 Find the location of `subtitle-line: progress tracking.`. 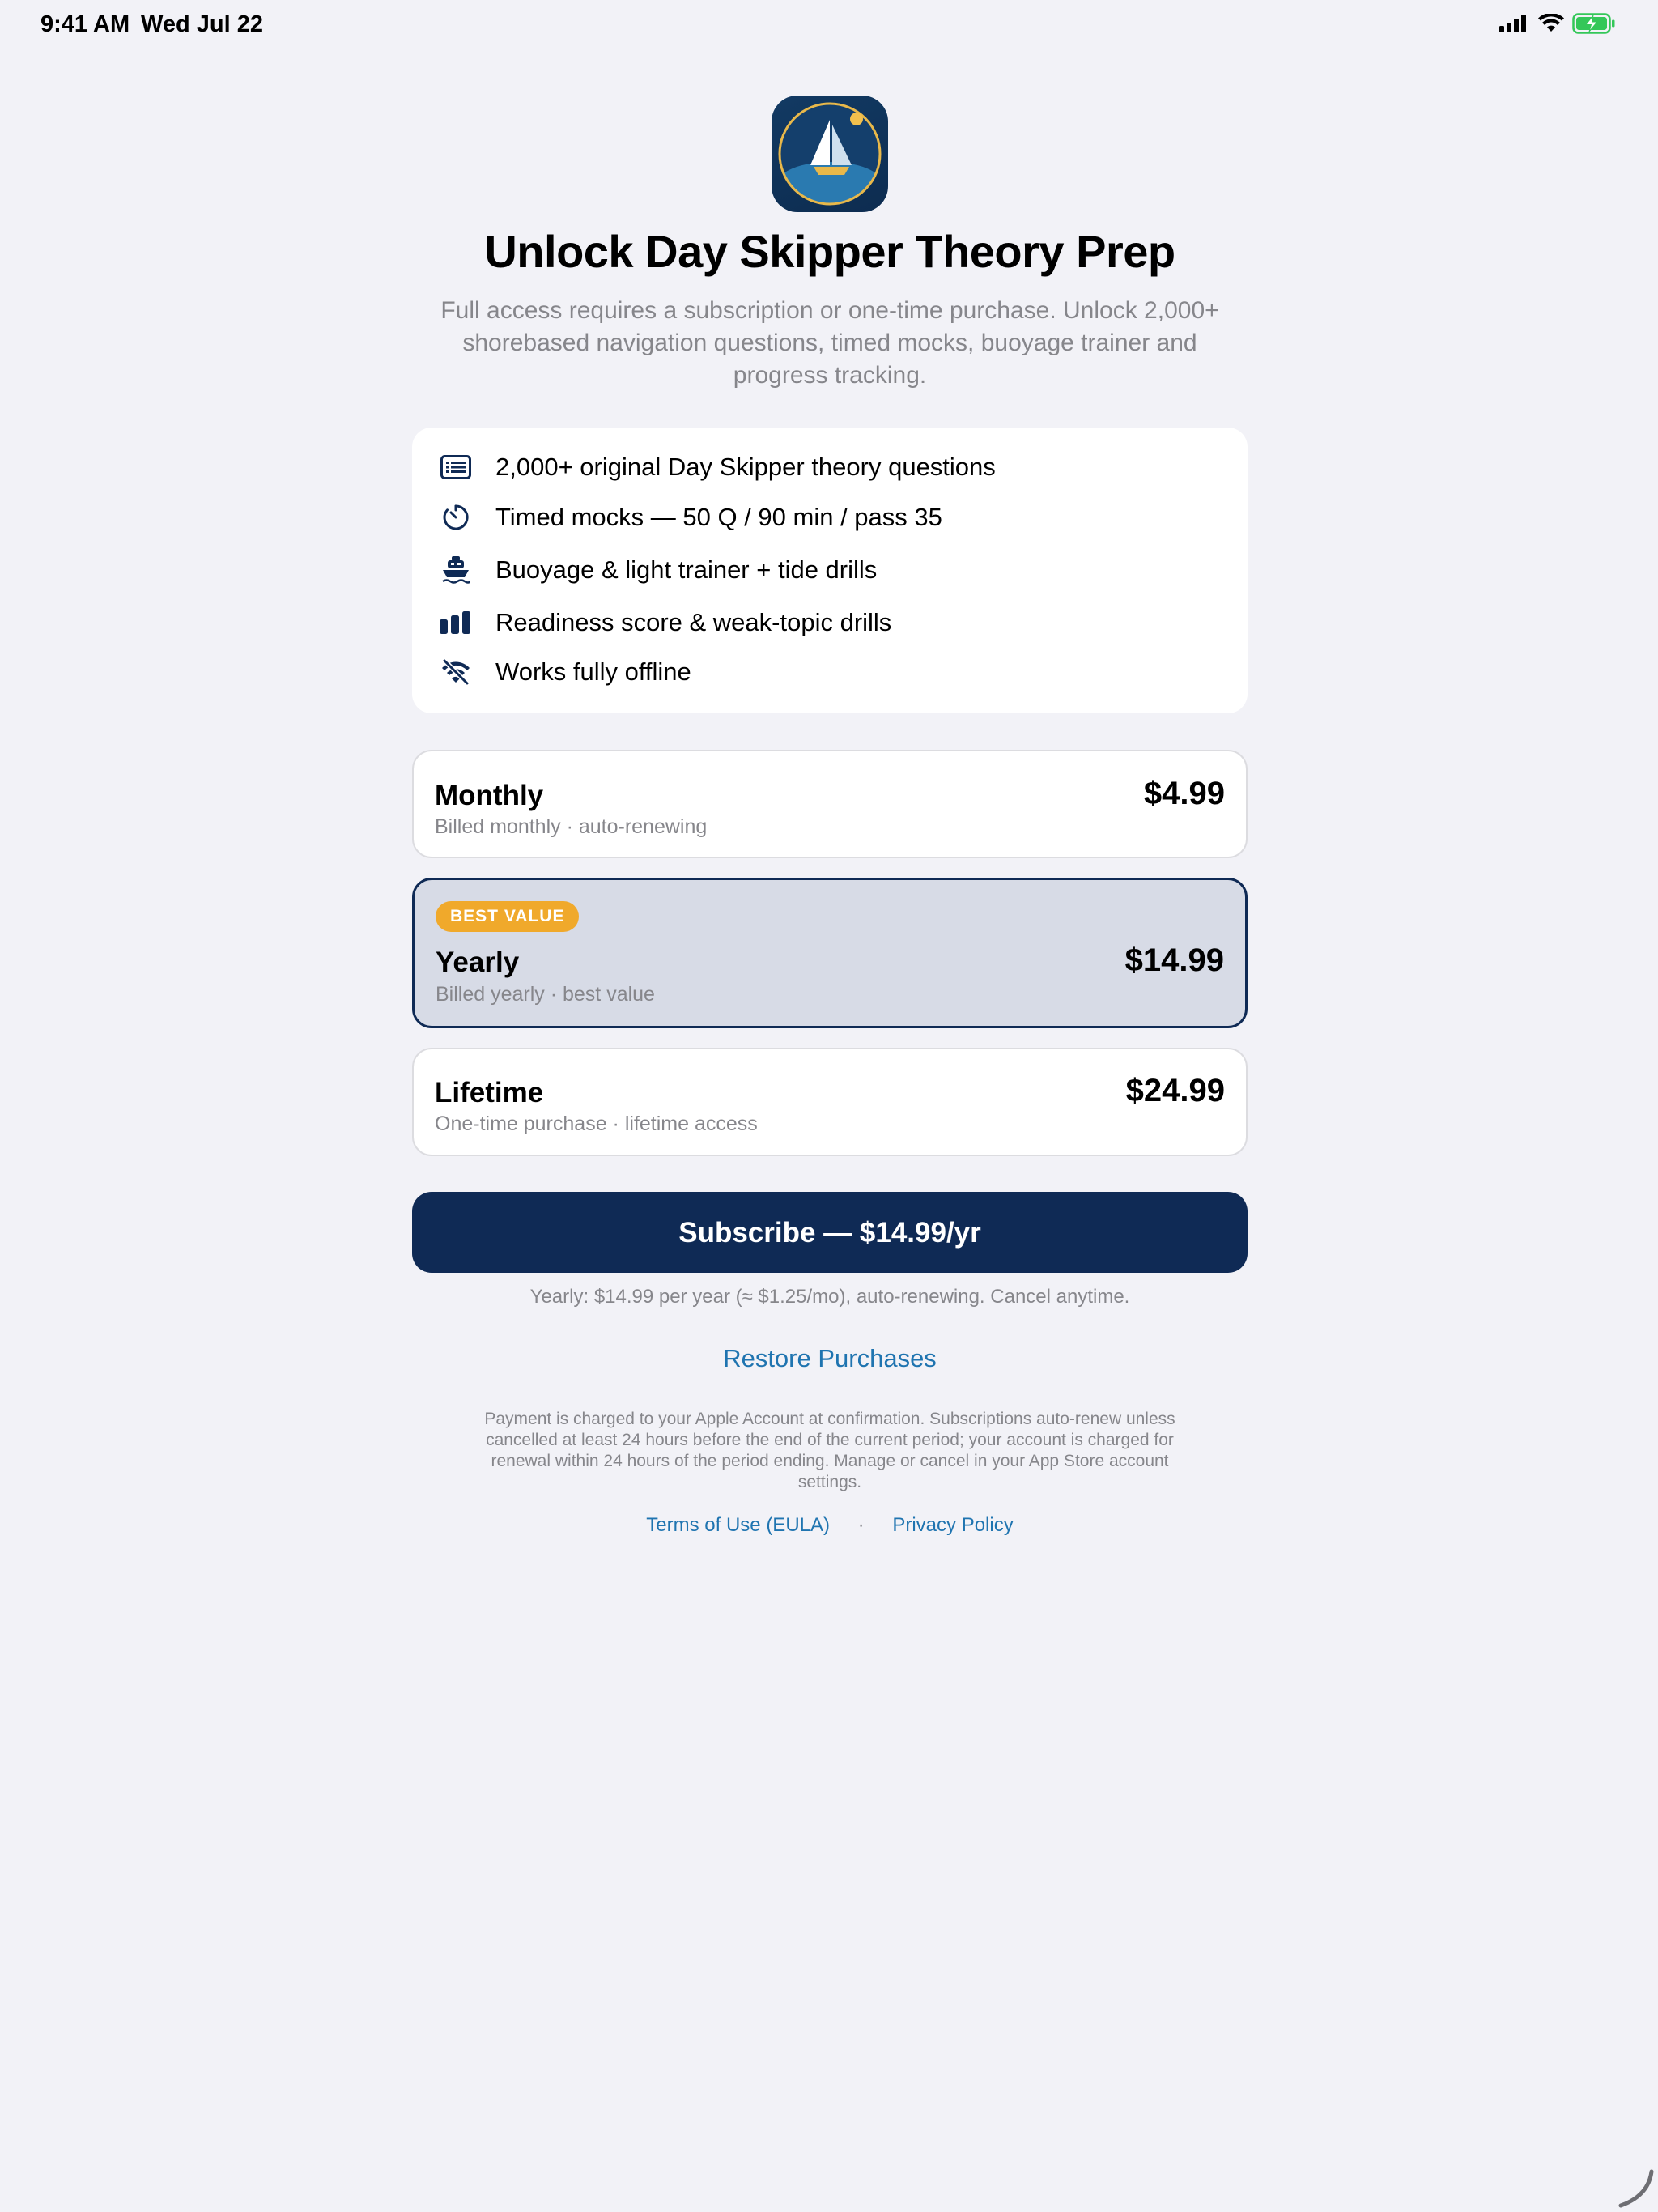

subtitle-line: progress tracking. is located at coordinates (830, 376).